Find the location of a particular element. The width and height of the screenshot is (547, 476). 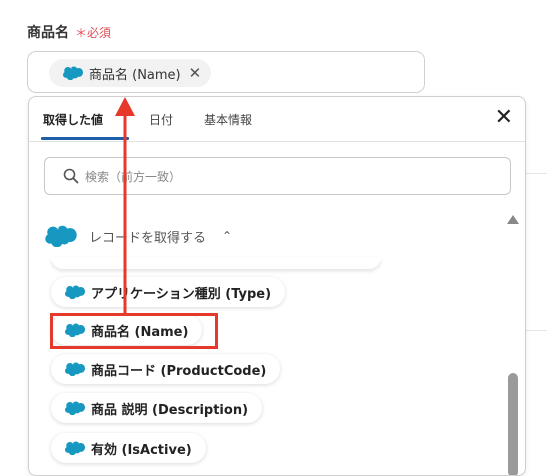

list-item: 有効 (IsActive) is located at coordinates (128, 448).